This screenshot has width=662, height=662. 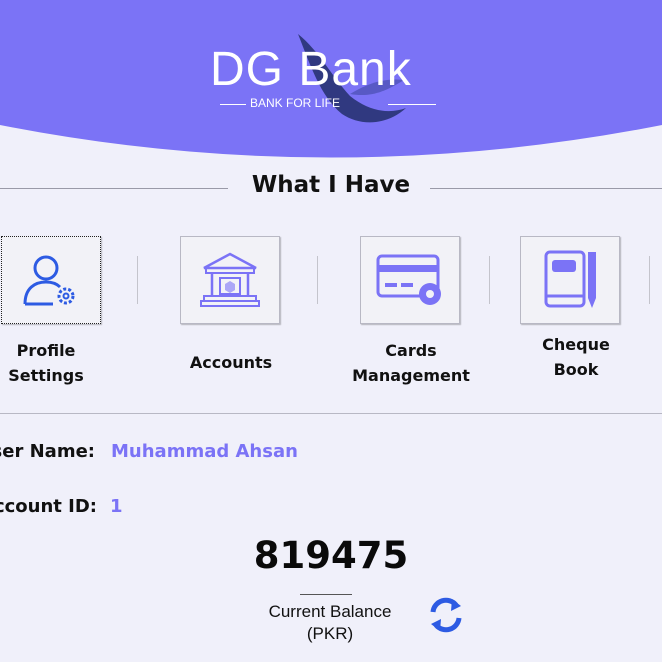 I want to click on bank-building-icon, so click(x=230, y=279).